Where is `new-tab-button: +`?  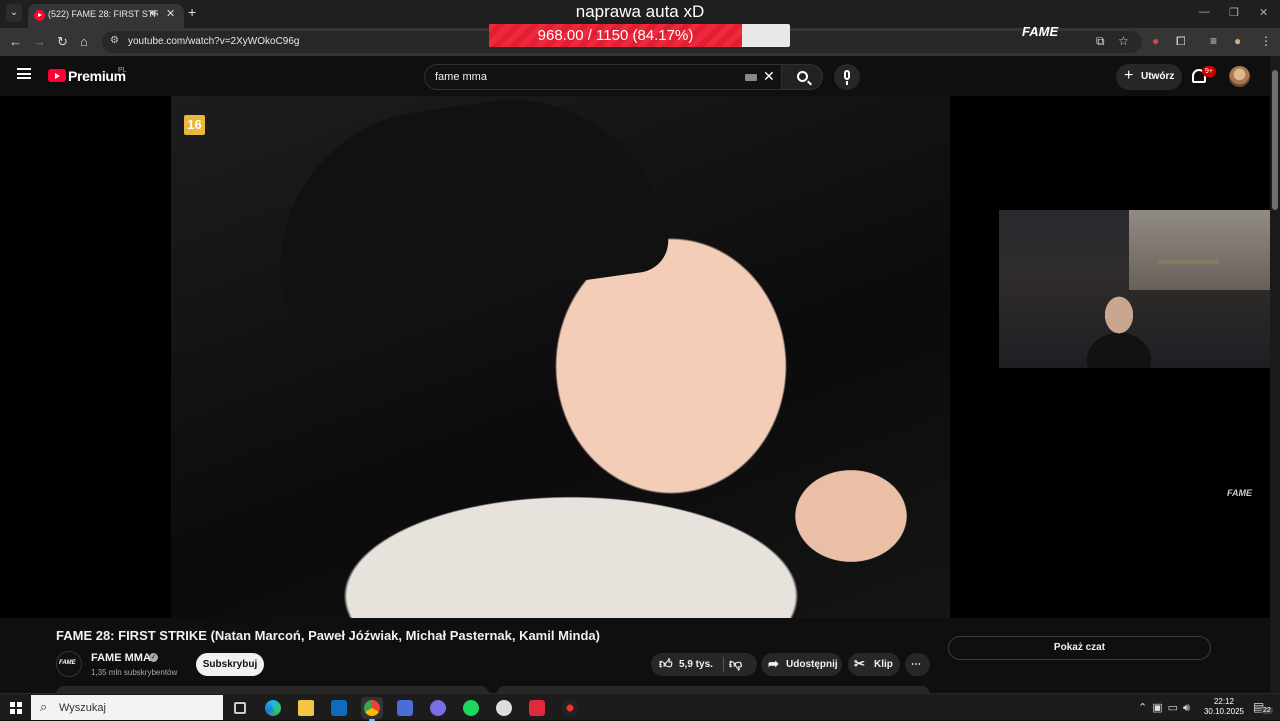 new-tab-button: + is located at coordinates (192, 12).